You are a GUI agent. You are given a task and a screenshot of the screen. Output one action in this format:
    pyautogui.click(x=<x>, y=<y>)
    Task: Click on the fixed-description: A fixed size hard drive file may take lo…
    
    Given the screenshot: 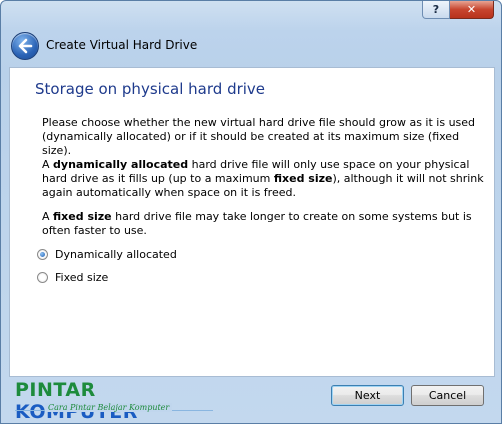 What is the action you would take?
    pyautogui.click(x=266, y=224)
    